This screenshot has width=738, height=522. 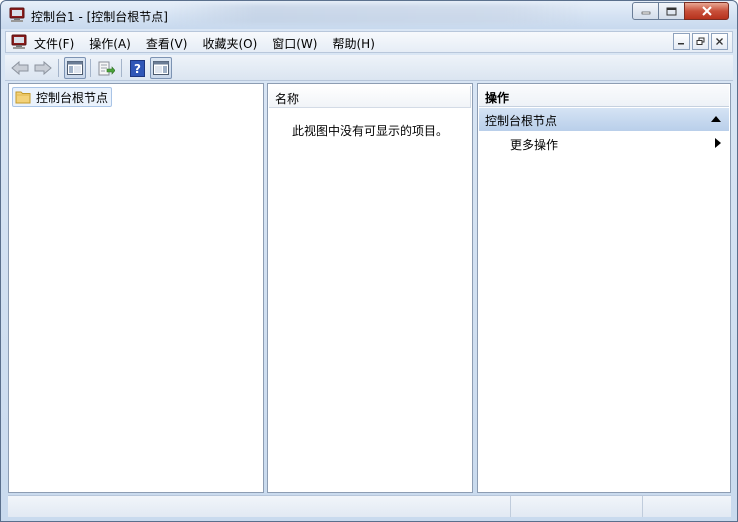 I want to click on close-button, so click(x=706, y=11).